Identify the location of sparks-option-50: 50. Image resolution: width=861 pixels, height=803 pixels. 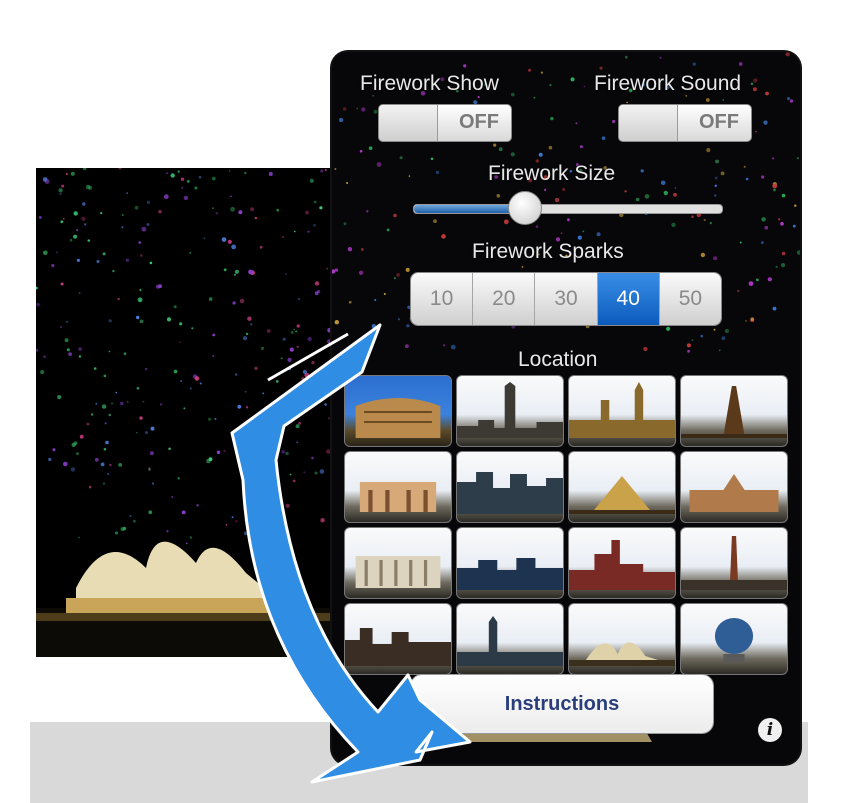
(690, 299).